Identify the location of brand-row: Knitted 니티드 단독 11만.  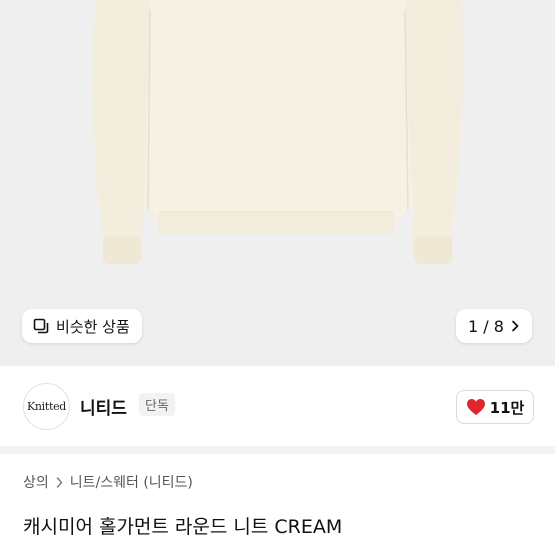
(277, 406).